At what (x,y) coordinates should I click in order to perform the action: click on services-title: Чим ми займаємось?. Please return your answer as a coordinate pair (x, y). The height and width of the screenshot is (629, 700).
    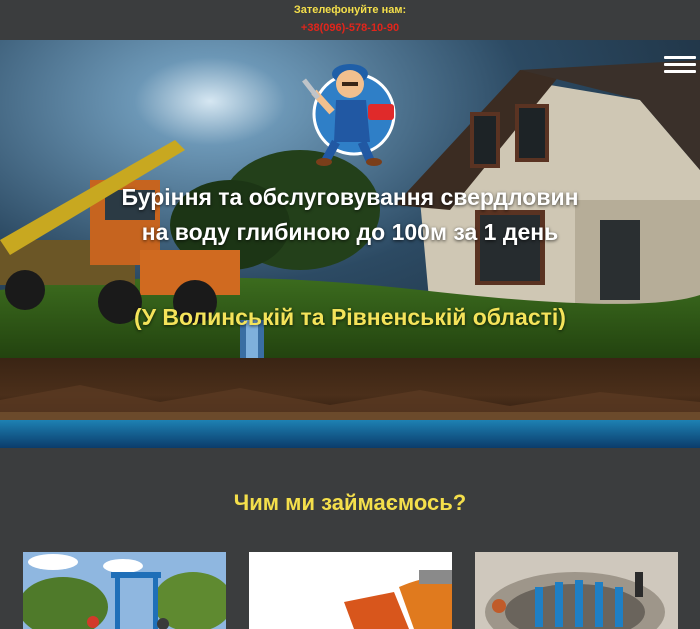
    Looking at the image, I should click on (350, 502).